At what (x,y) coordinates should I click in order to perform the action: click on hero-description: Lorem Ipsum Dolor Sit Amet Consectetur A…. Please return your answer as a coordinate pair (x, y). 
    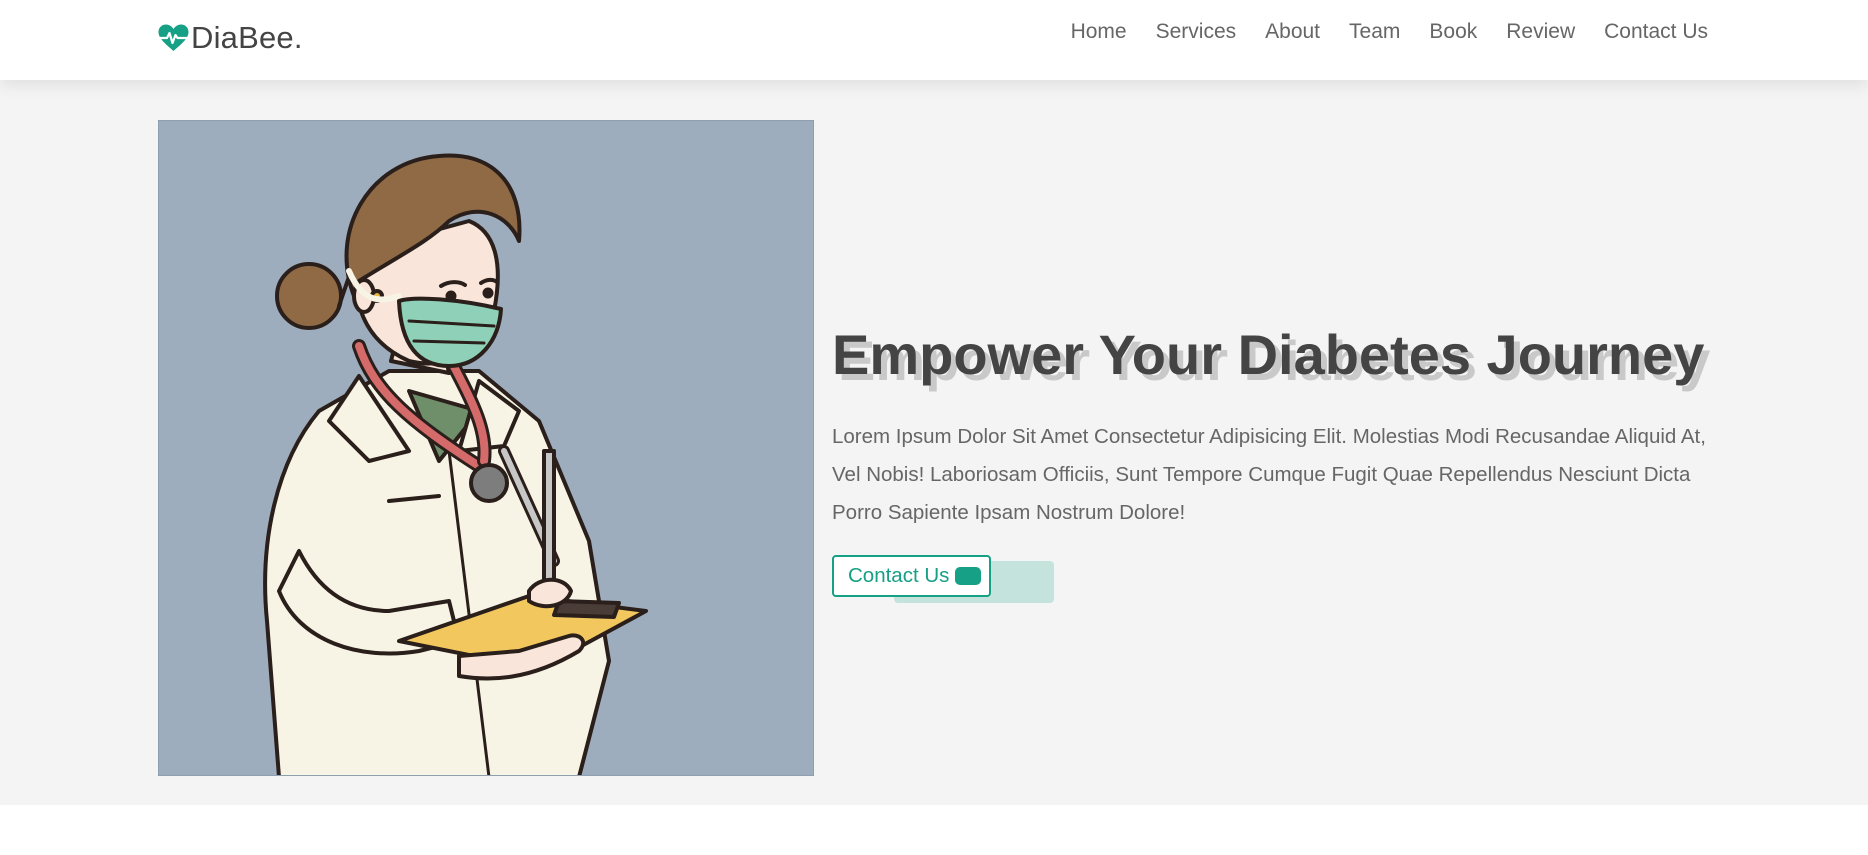
    Looking at the image, I should click on (1269, 474).